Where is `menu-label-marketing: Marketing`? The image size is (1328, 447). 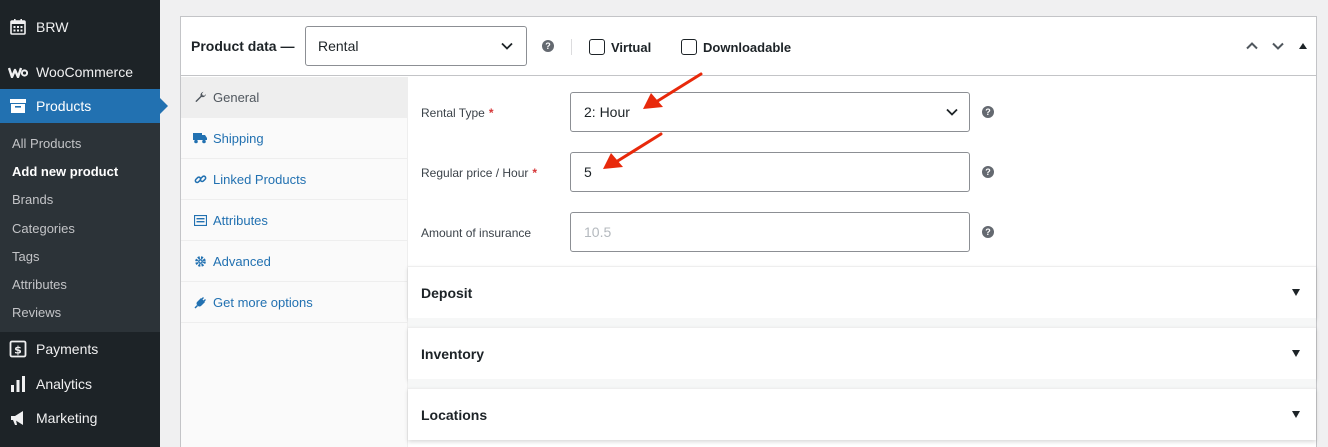
menu-label-marketing: Marketing is located at coordinates (67, 418).